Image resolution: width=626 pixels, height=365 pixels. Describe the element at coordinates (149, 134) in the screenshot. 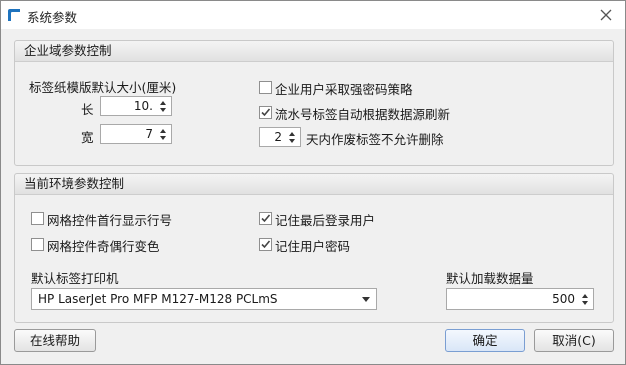

I see `width-value: 7` at that location.